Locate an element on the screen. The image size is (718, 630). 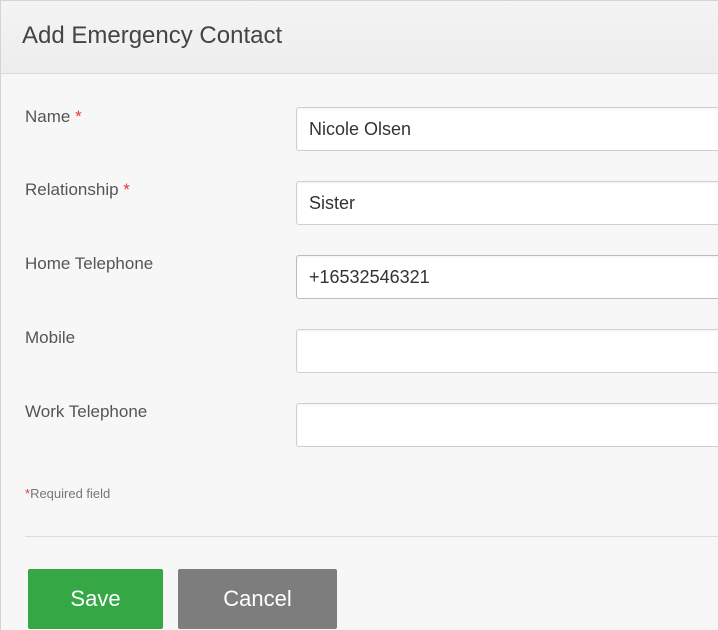
home-telephone-input is located at coordinates (507, 277).